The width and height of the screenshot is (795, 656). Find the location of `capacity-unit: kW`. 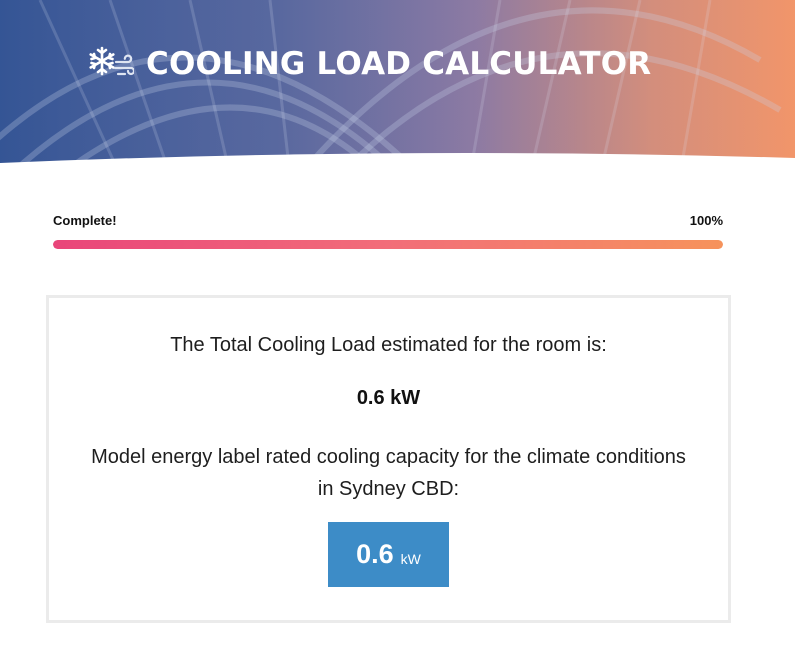

capacity-unit: kW is located at coordinates (410, 558).